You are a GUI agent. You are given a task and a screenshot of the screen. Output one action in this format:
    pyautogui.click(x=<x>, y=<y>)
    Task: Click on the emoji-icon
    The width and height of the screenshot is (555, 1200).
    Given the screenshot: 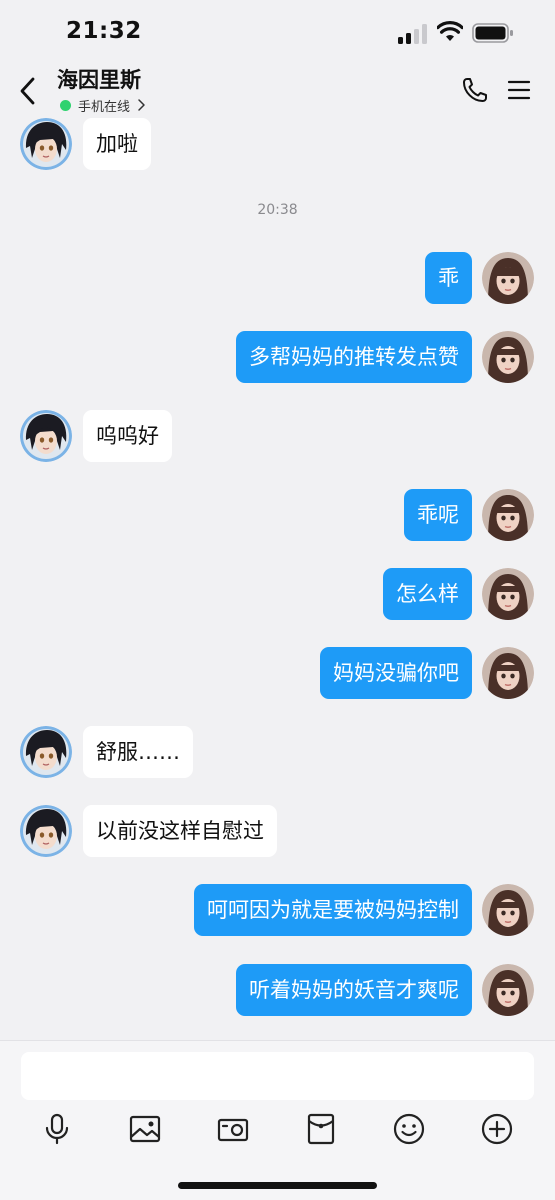 What is the action you would take?
    pyautogui.click(x=409, y=1129)
    